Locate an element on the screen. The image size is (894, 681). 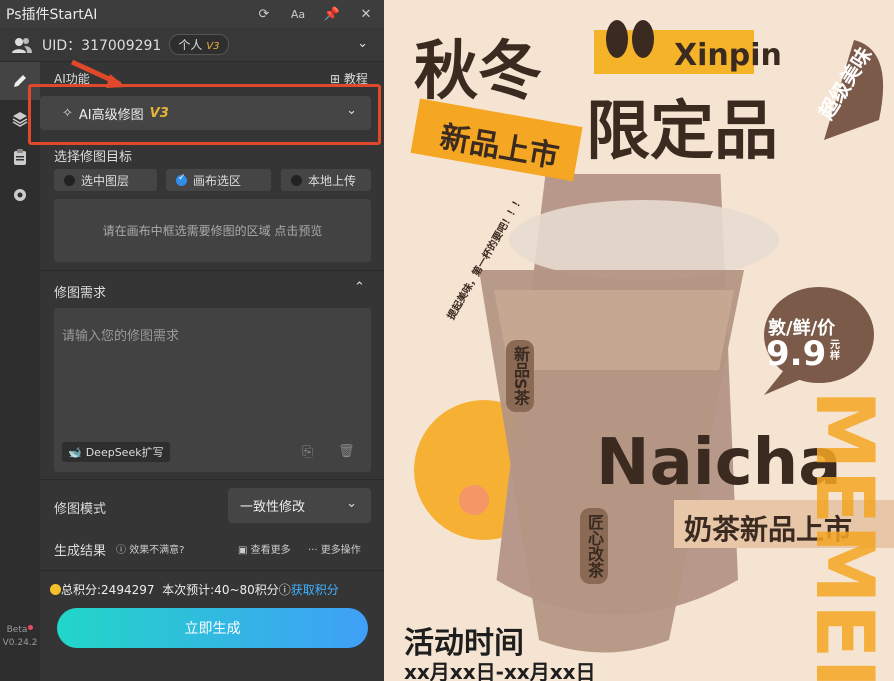
mode-dropdown: 一致性修改 ⌄ is located at coordinates (299, 505).